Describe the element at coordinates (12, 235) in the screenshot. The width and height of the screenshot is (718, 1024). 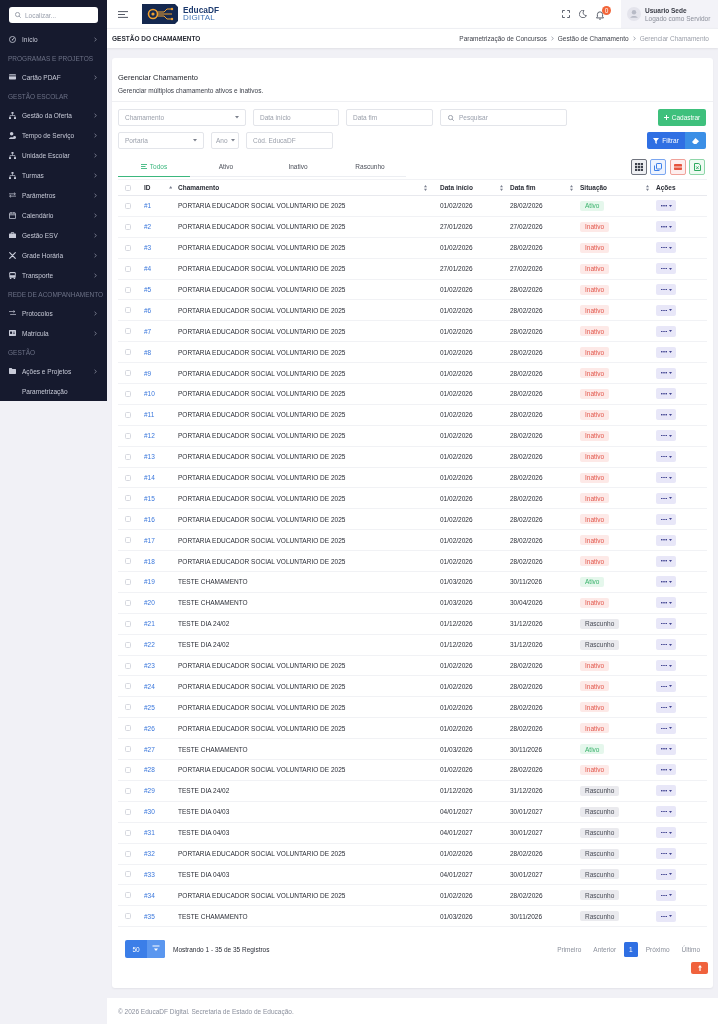
I see `briefcase-icon` at that location.